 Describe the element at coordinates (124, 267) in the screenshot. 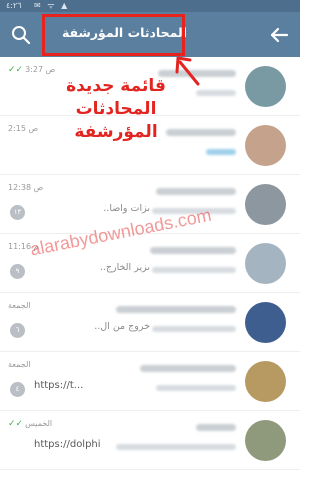

I see `chat-preview: ىزير الخارج..` at that location.